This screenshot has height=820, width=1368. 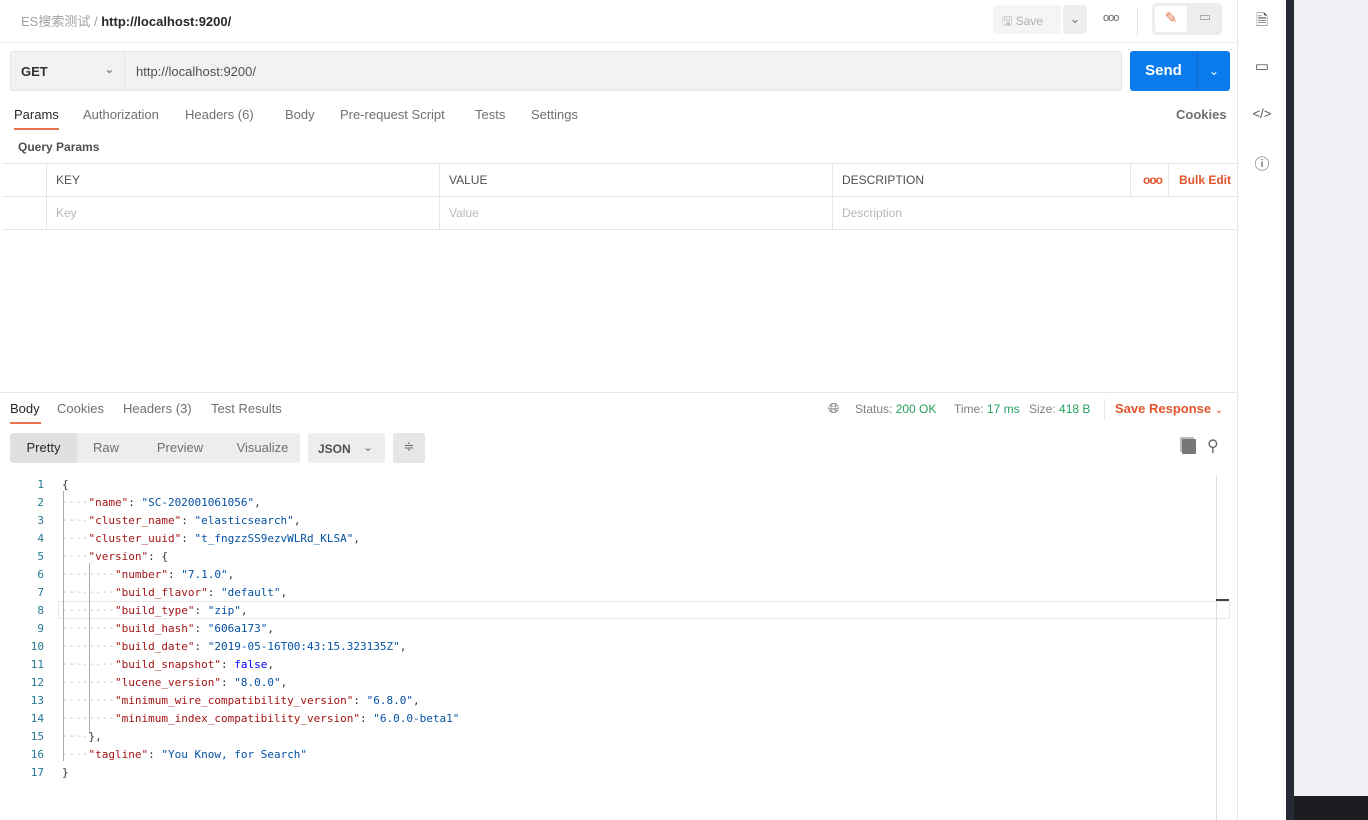 What do you see at coordinates (1262, 163) in the screenshot?
I see `info-icon: ⓘ` at bounding box center [1262, 163].